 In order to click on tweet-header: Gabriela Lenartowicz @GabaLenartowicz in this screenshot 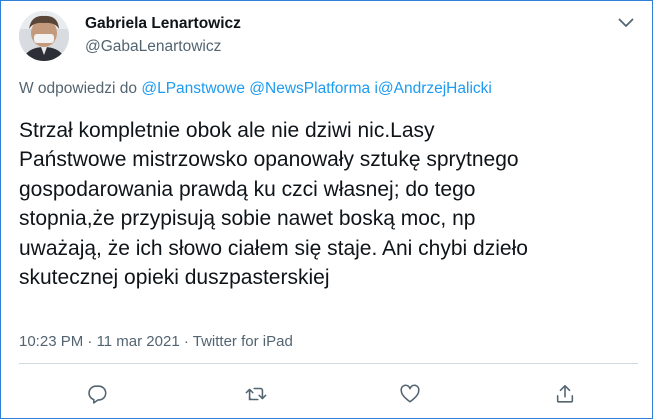, I will do `click(328, 35)`.